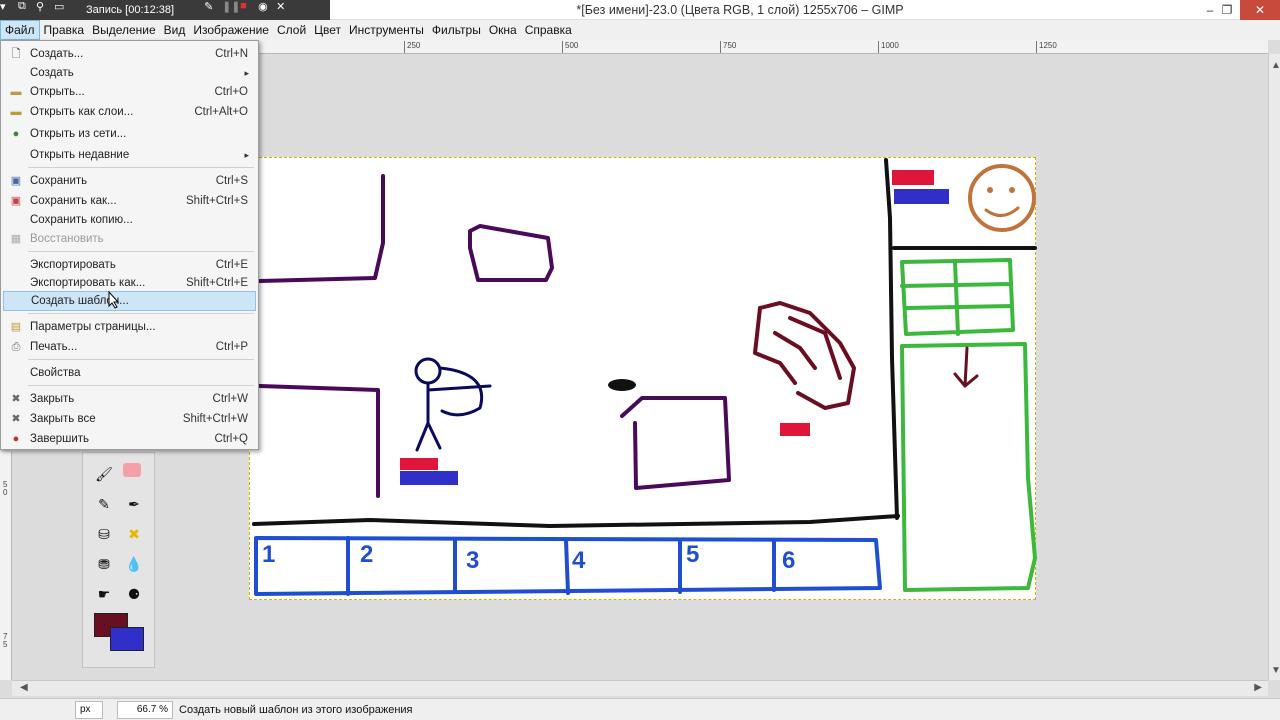  Describe the element at coordinates (129, 419) in the screenshot. I see `menu-item-close-all: ✖ Закрыть все Shift+Ctrl+W` at that location.